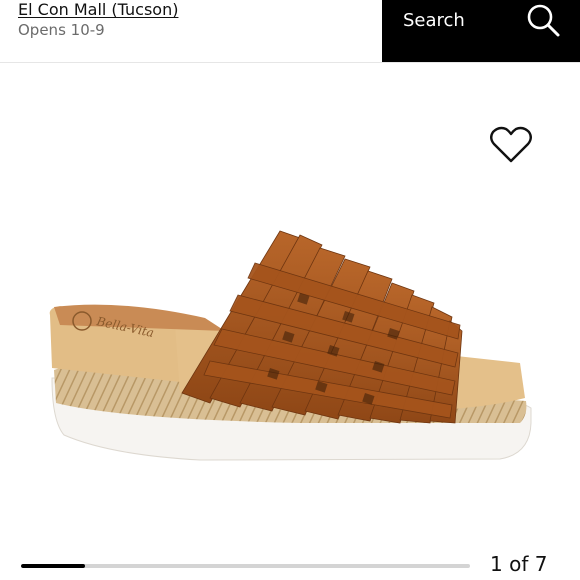  I want to click on favorite-heart-icon, so click(511, 145).